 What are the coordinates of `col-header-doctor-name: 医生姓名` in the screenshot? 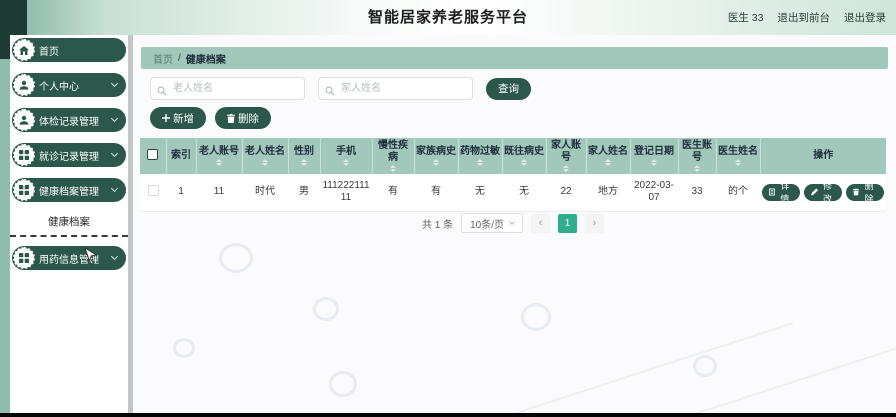 It's located at (738, 156).